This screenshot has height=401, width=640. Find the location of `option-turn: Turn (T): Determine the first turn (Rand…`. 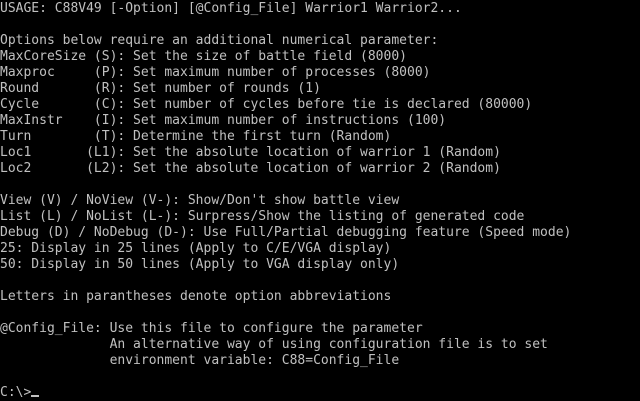

option-turn: Turn (T): Determine the first turn (Rand… is located at coordinates (196, 136).